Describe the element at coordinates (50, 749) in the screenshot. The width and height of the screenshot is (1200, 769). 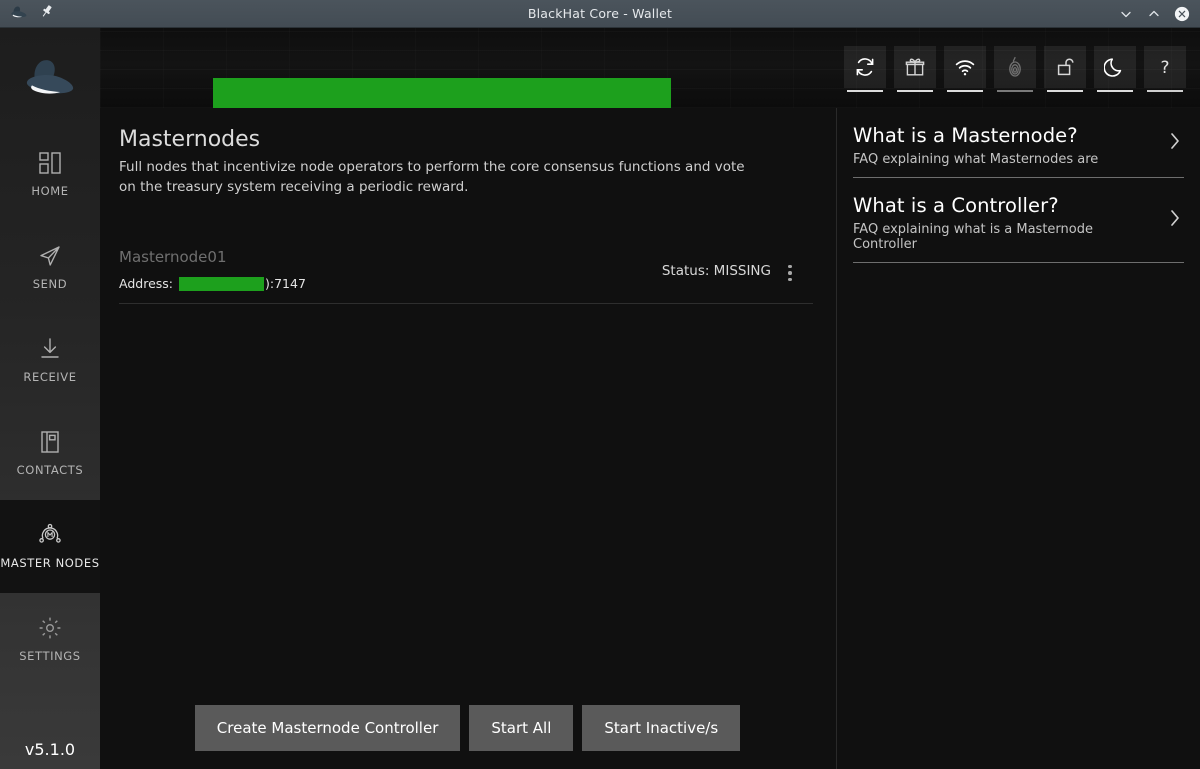
I see `app-version: v5.1.0` at that location.